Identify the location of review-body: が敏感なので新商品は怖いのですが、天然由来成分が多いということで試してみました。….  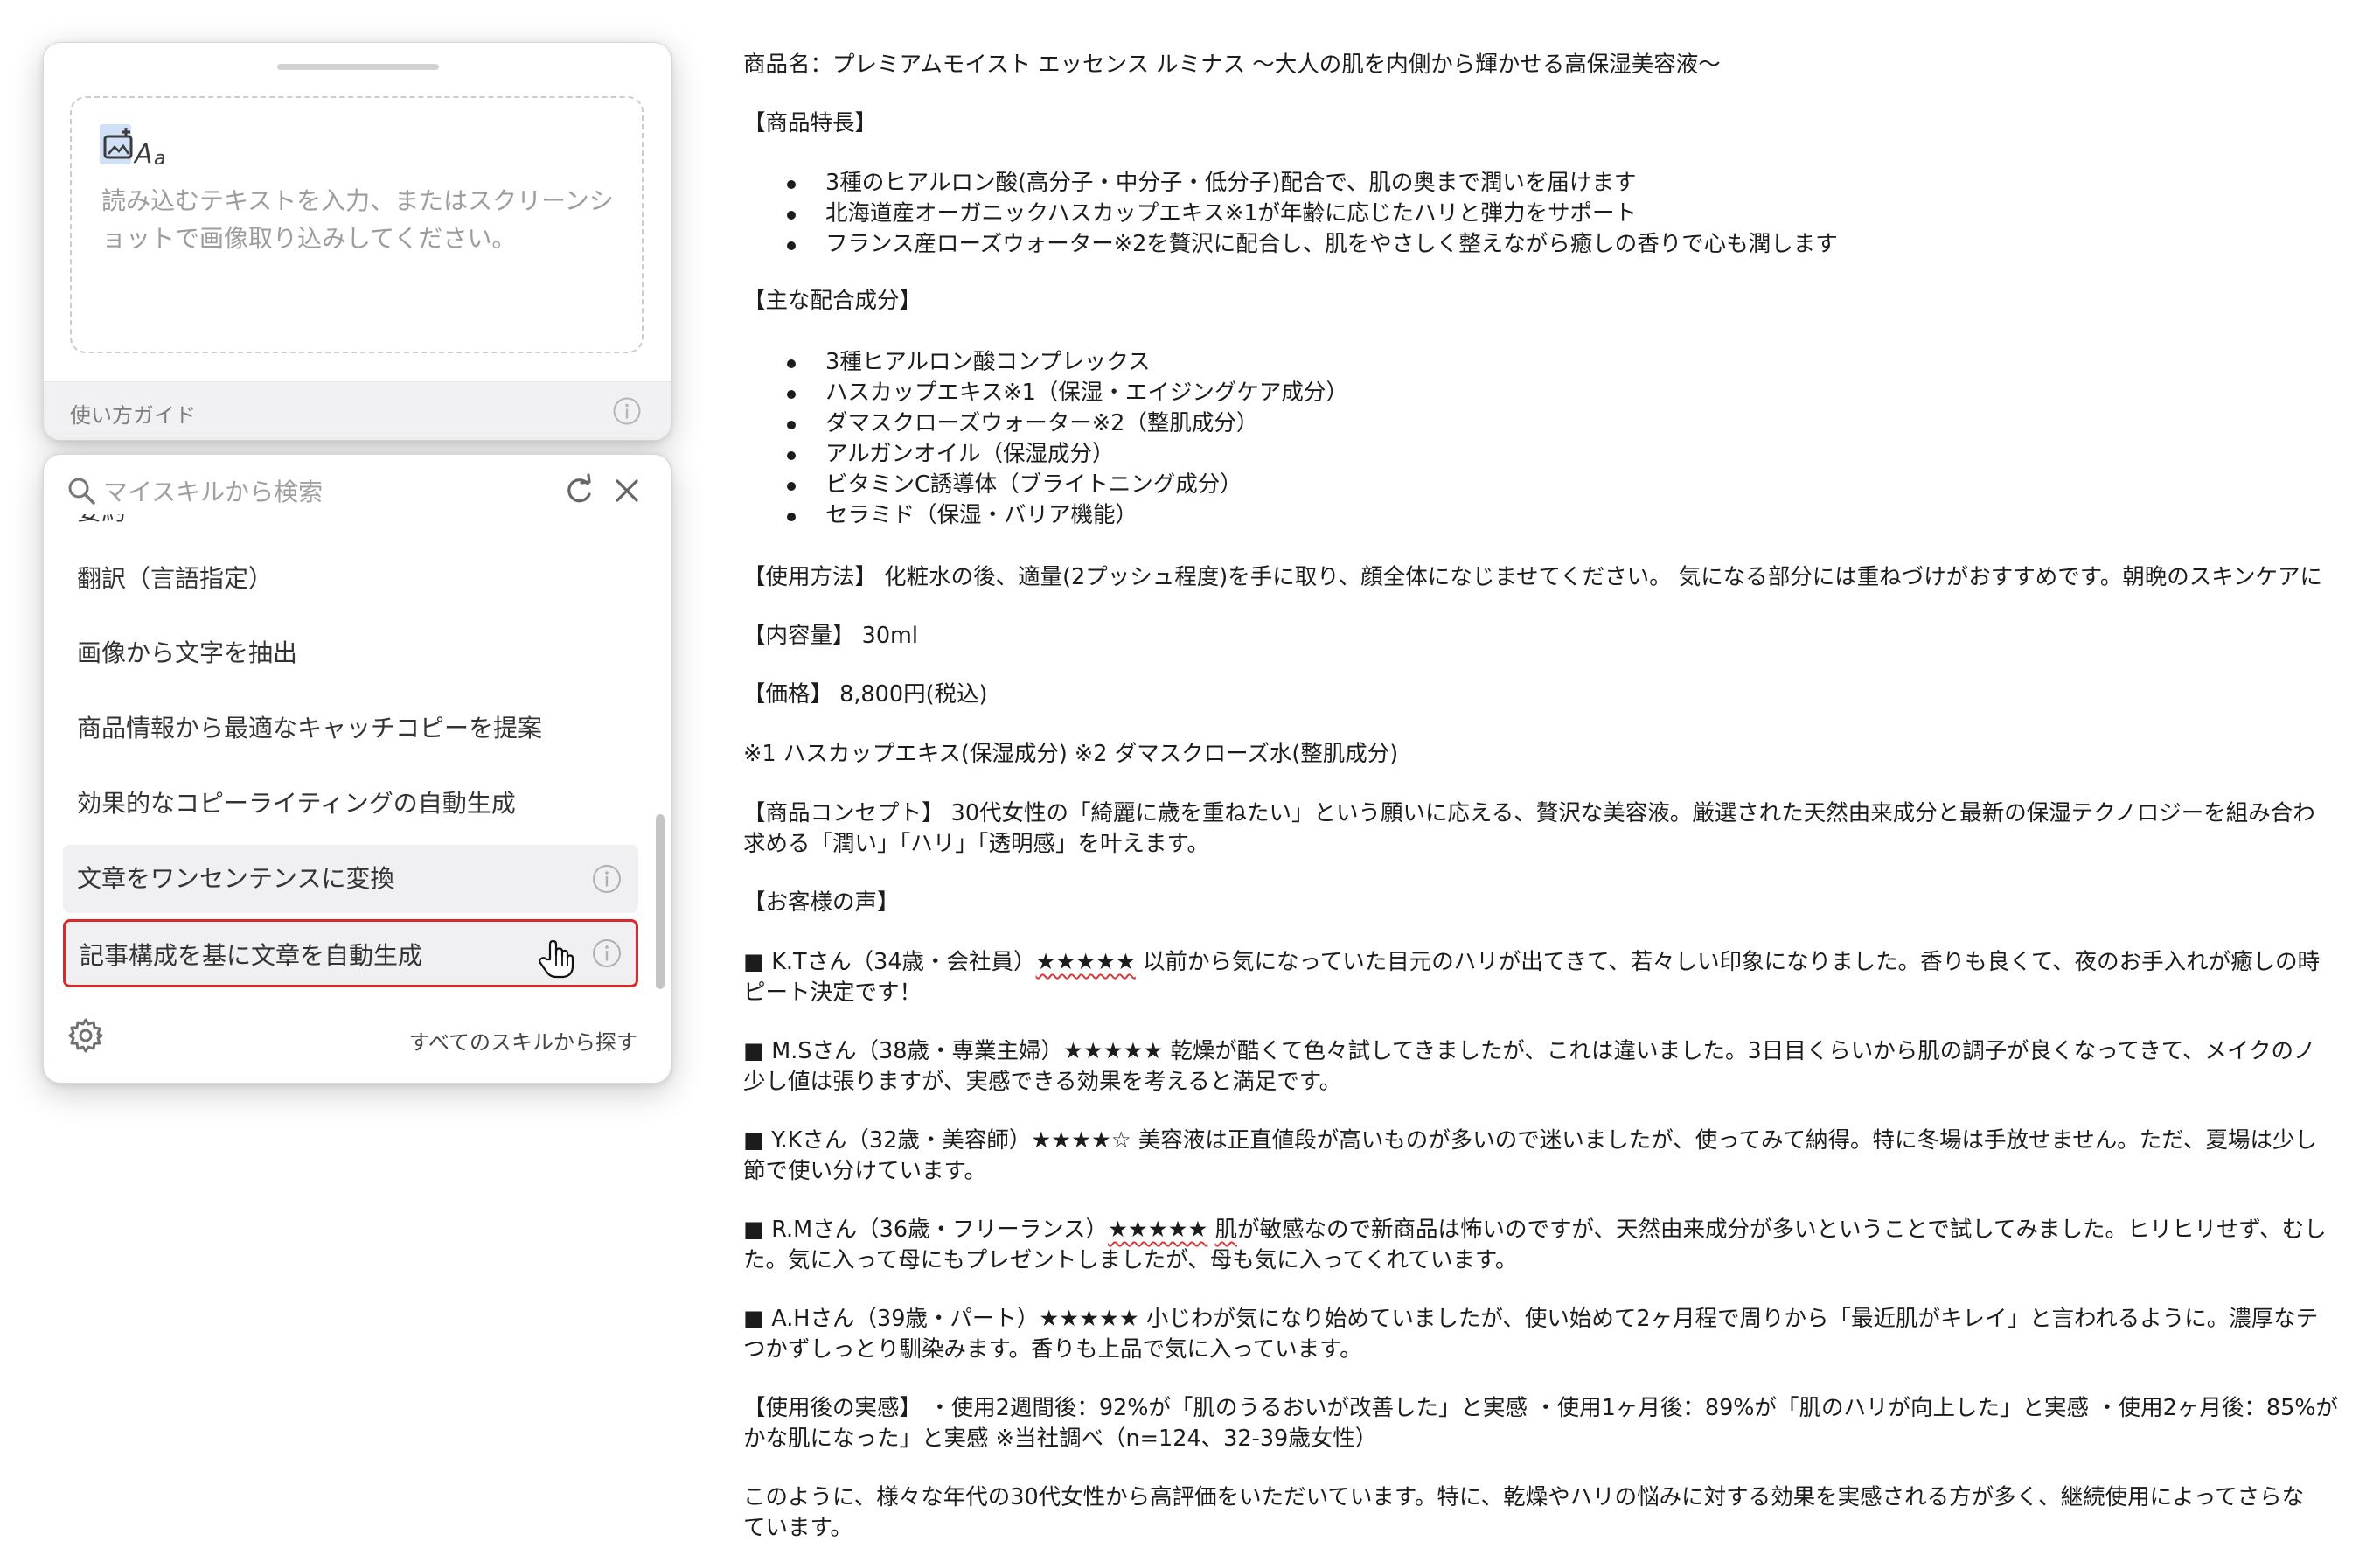
(1782, 1230).